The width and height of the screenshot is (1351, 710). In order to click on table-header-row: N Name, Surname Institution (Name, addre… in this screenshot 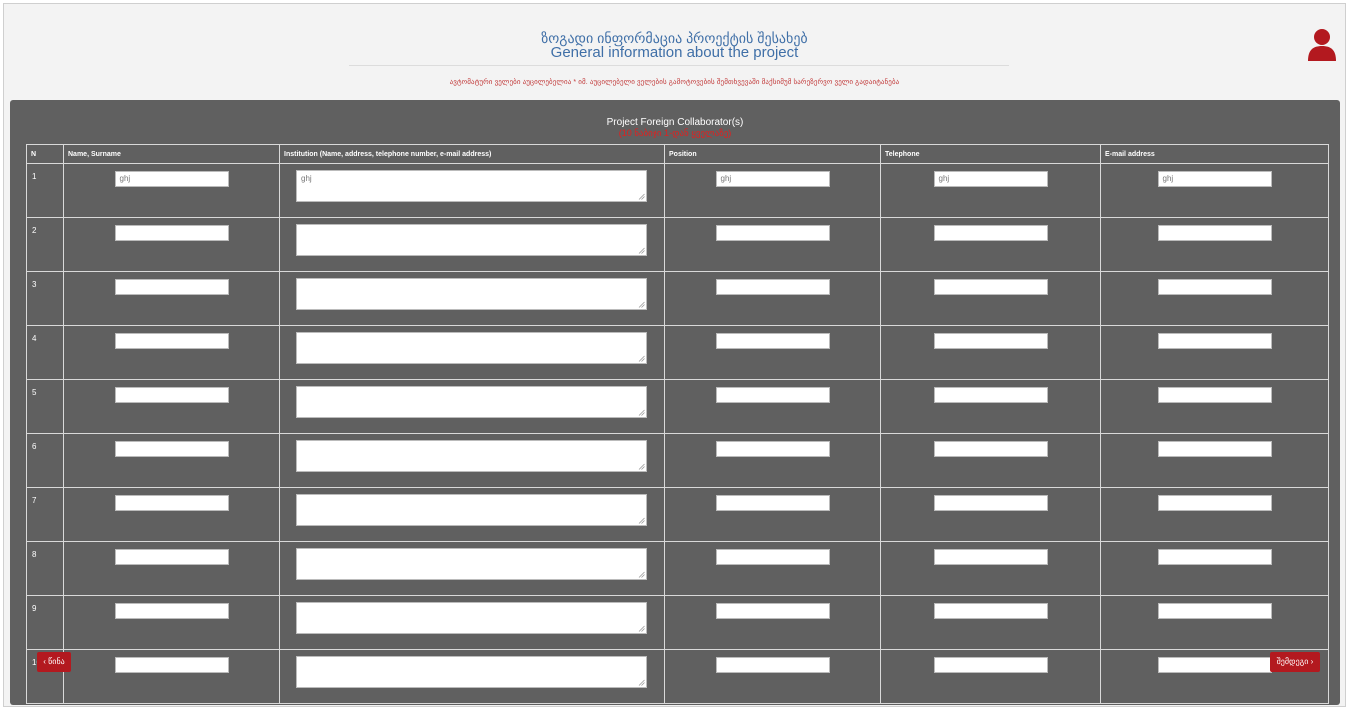, I will do `click(677, 154)`.